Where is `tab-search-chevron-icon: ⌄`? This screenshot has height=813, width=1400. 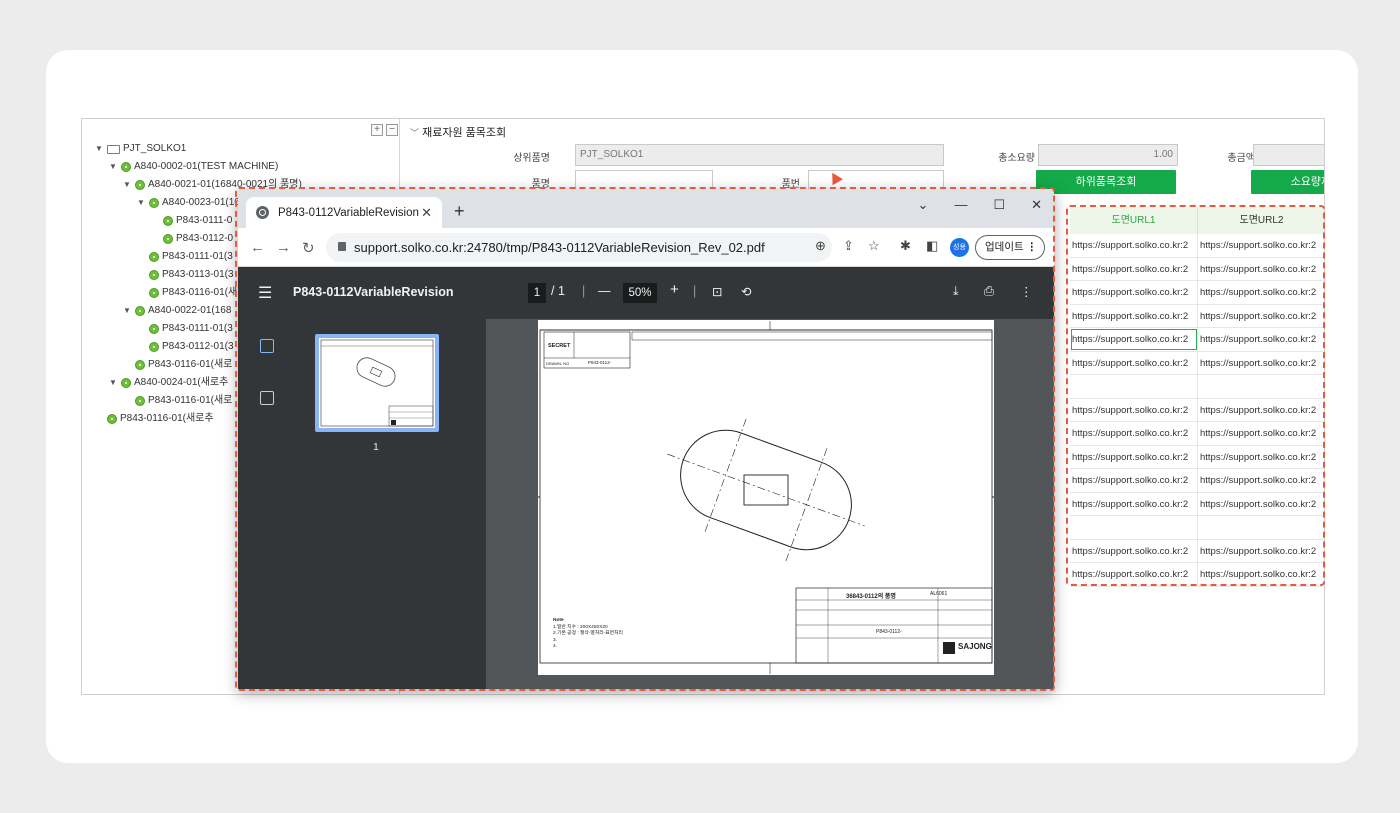
tab-search-chevron-icon: ⌄ is located at coordinates (923, 205).